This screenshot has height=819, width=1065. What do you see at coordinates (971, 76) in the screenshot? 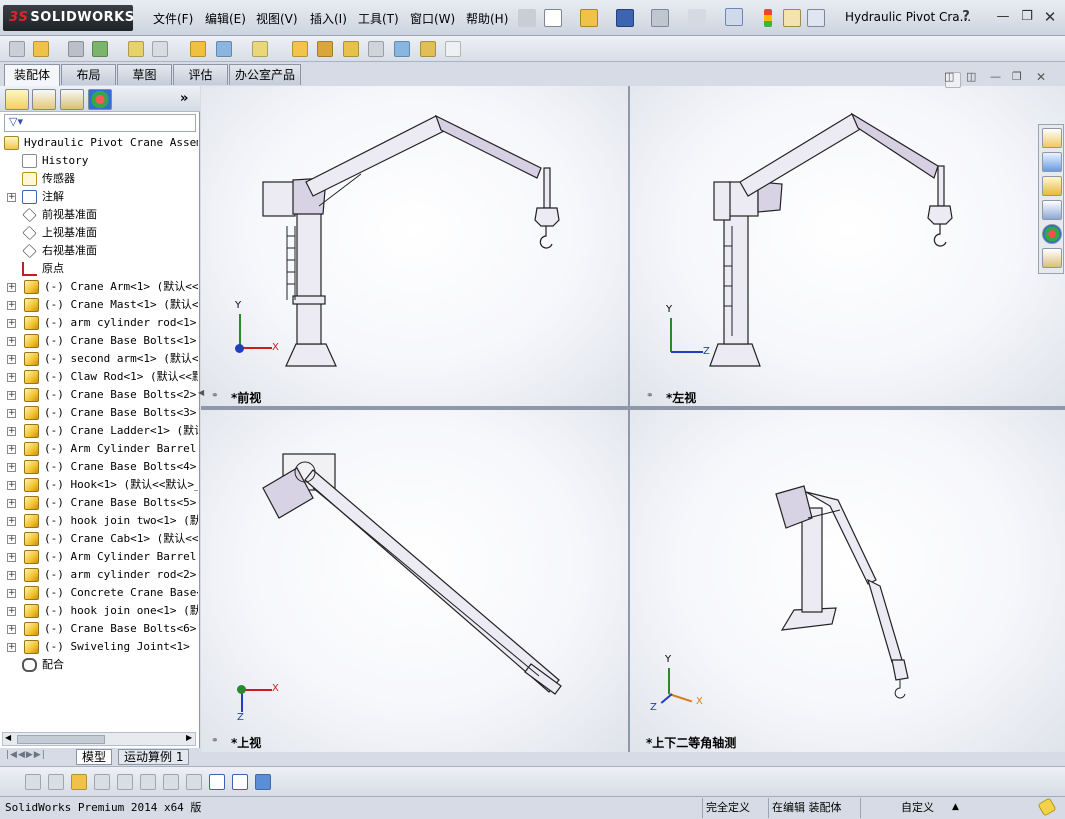
I see `two-view-horizontal-icon: ◫` at bounding box center [971, 76].